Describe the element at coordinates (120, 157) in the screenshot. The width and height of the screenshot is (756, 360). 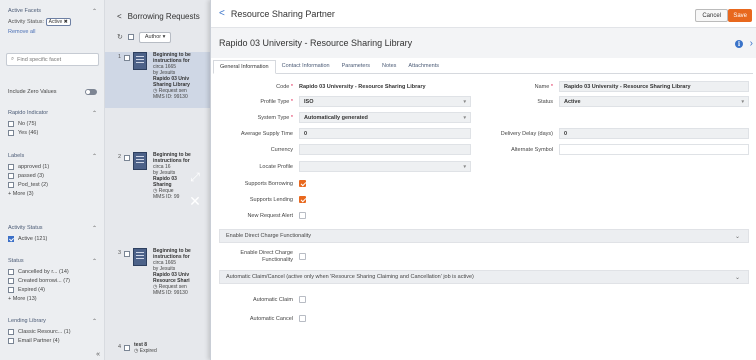
I see `result-number: 2` at that location.